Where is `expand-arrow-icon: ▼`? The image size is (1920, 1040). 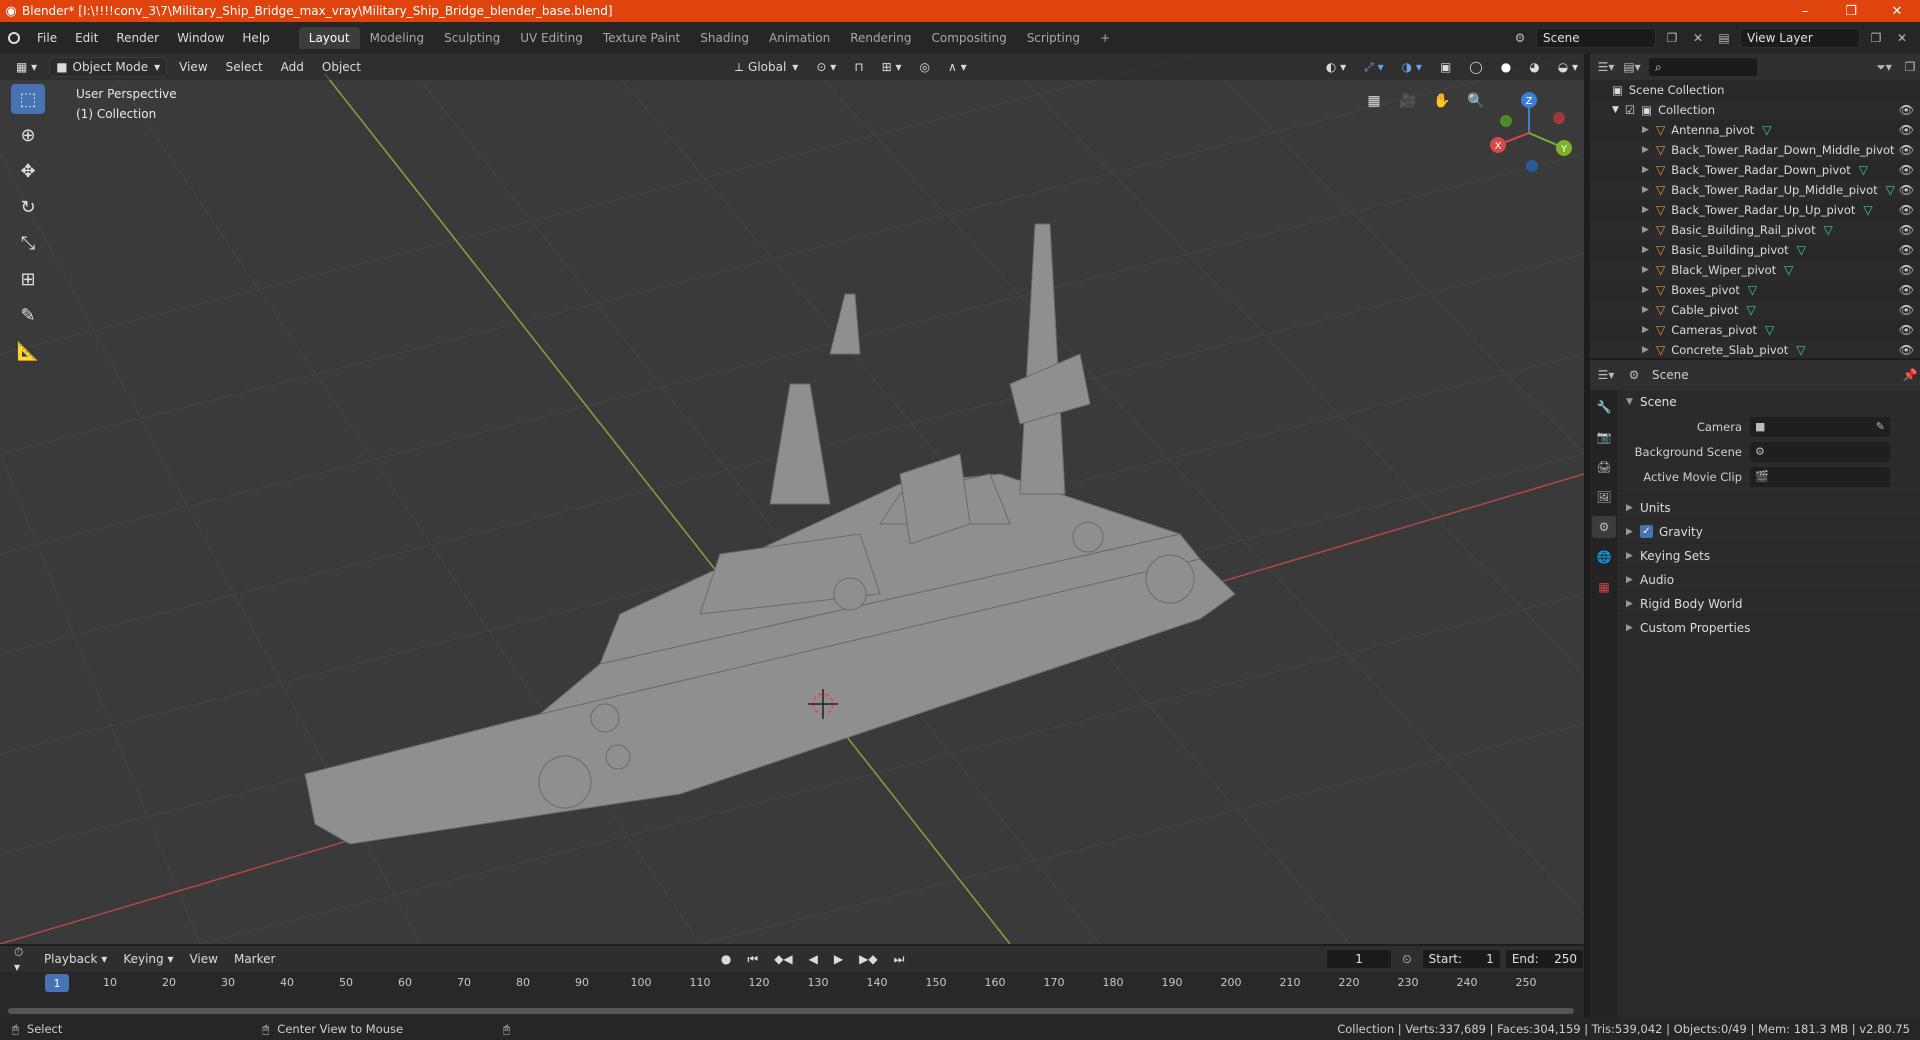
expand-arrow-icon: ▼ is located at coordinates (1615, 110).